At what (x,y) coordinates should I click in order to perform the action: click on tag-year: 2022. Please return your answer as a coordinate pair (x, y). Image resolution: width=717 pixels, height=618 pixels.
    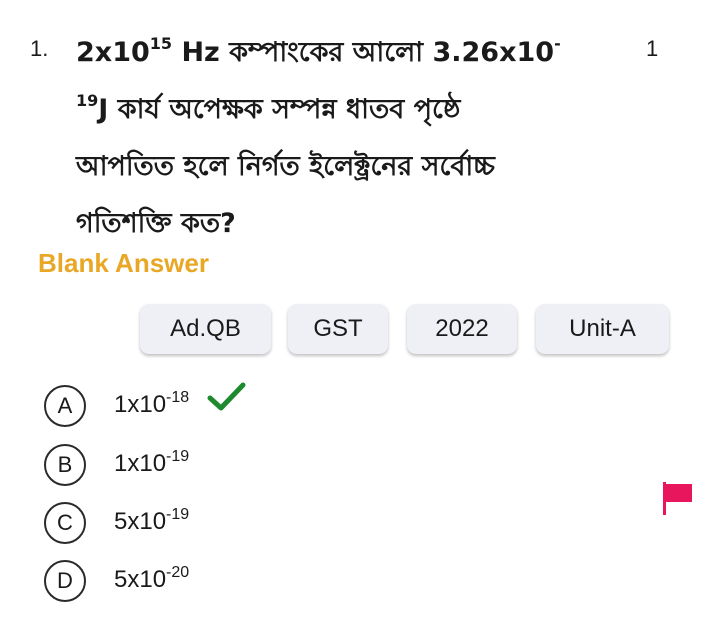
    Looking at the image, I should click on (462, 329).